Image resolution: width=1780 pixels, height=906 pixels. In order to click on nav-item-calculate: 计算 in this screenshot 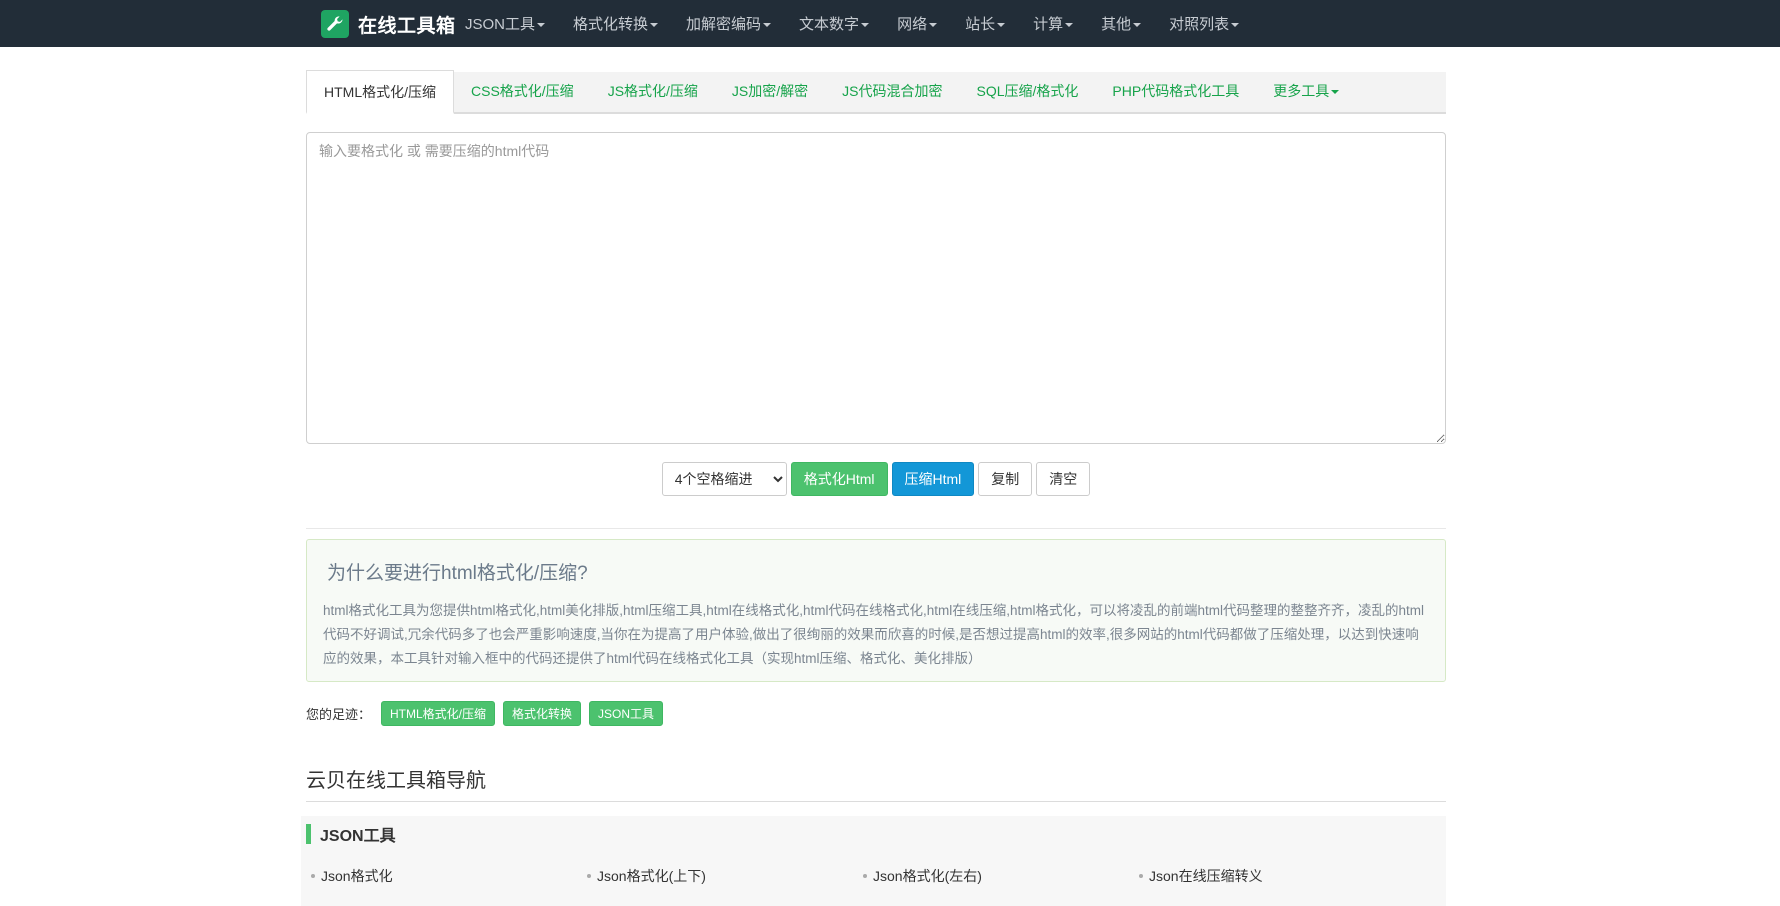, I will do `click(1053, 23)`.